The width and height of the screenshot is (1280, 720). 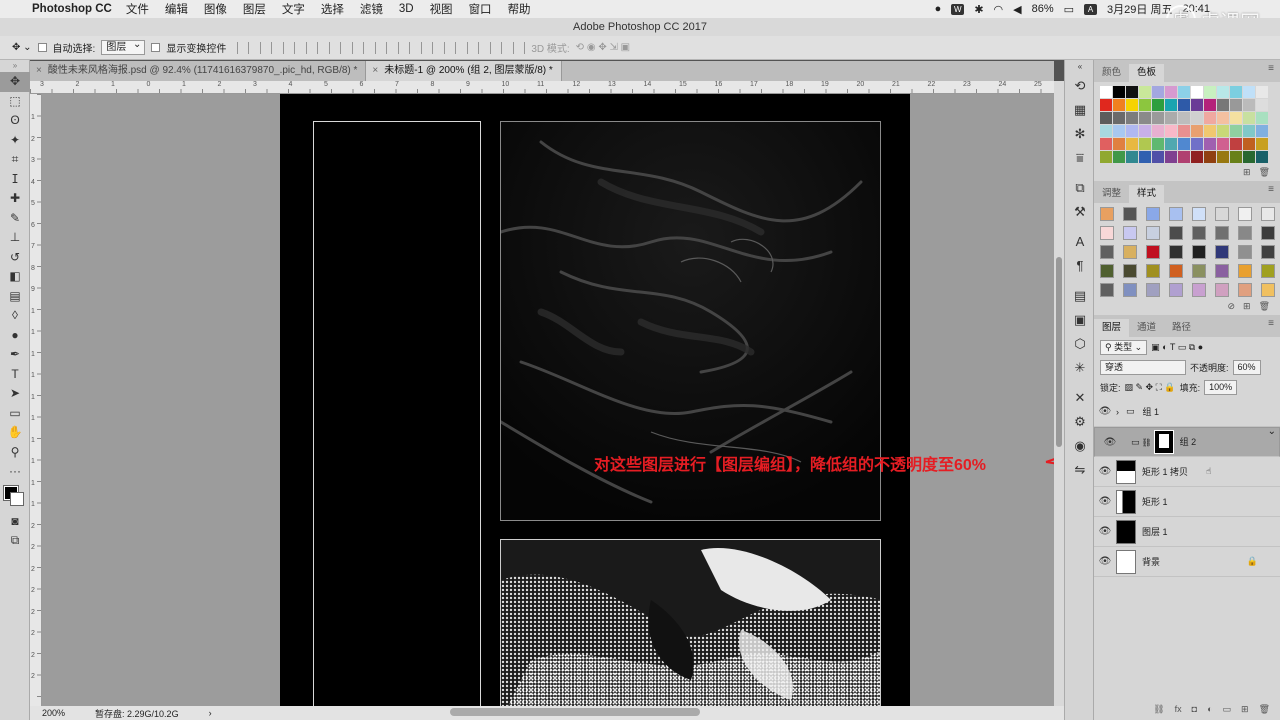 I want to click on timeline-icon: ✳, so click(x=1080, y=368).